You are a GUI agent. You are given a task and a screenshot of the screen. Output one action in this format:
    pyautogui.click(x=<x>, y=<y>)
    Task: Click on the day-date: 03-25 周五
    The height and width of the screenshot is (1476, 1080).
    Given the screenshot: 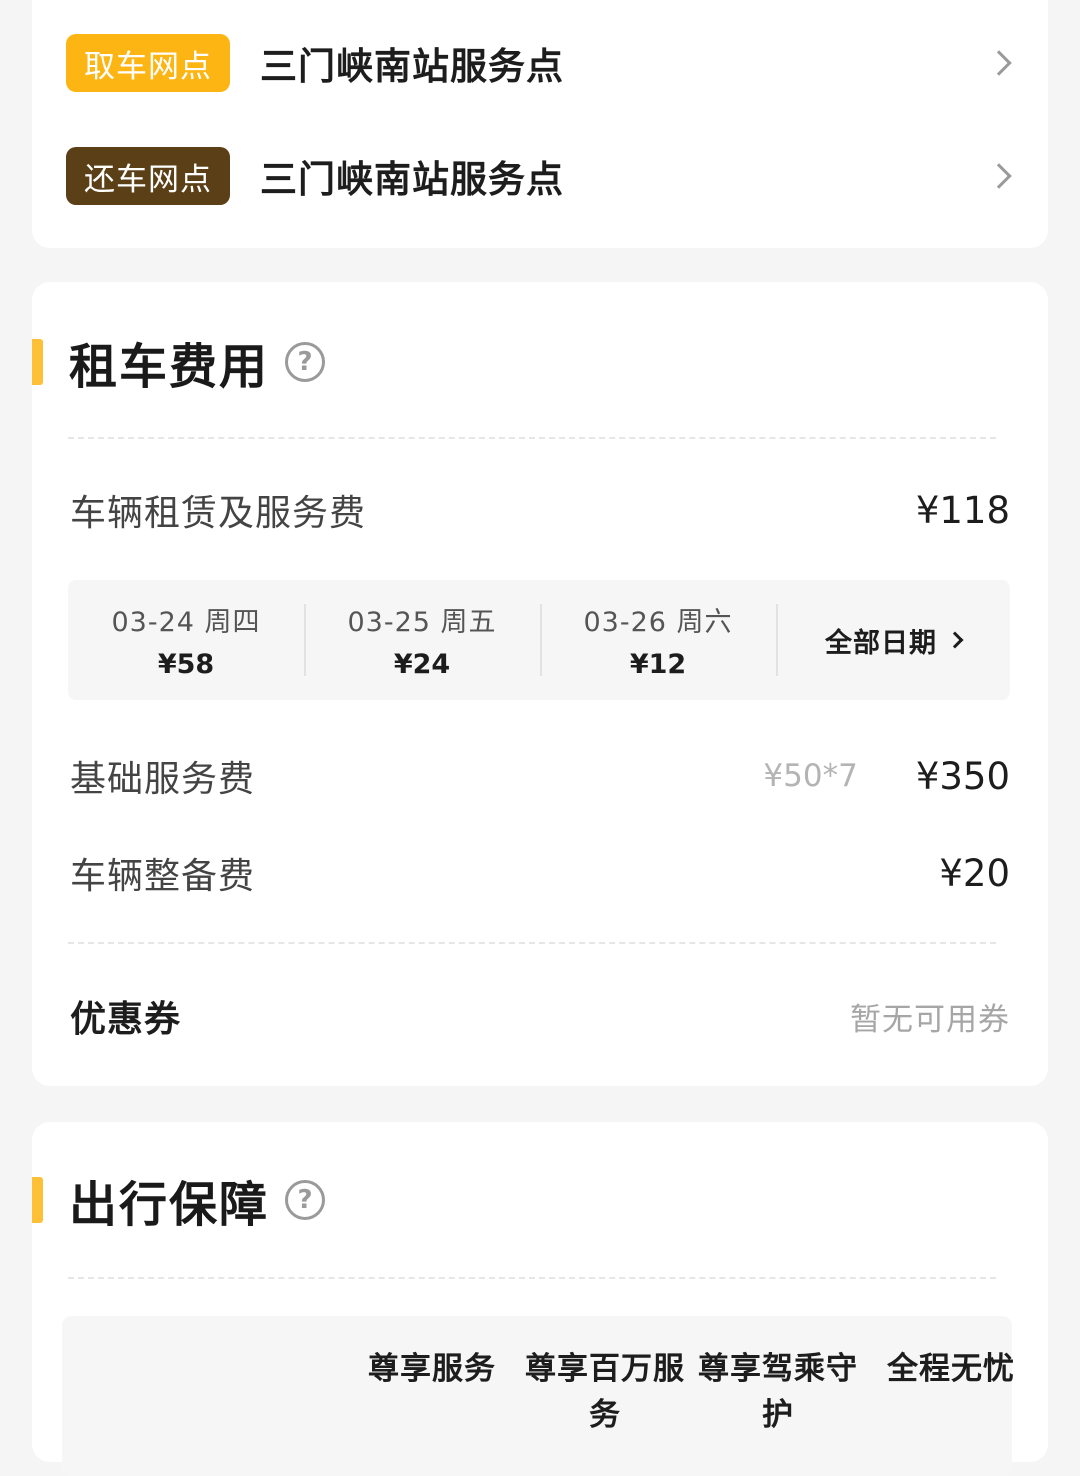 What is the action you would take?
    pyautogui.click(x=422, y=622)
    